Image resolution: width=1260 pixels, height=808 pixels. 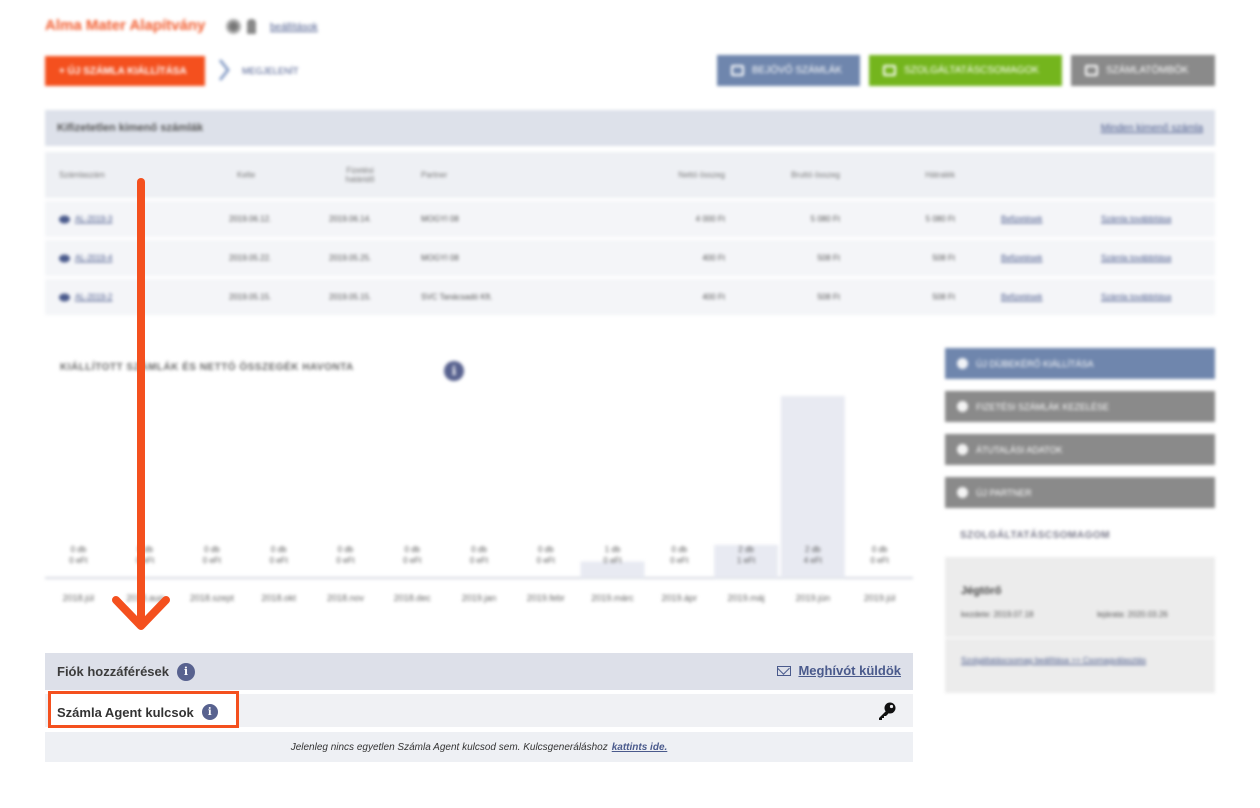 What do you see at coordinates (346, 598) in the screenshot?
I see `x-tick-label: 2018.nov` at bounding box center [346, 598].